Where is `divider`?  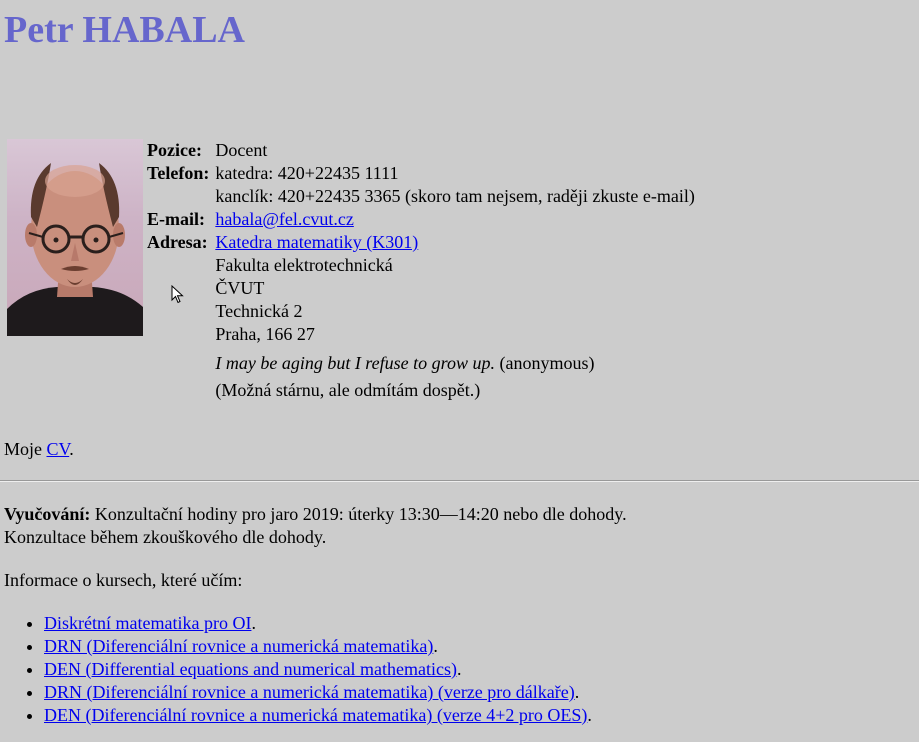 divider is located at coordinates (459, 481).